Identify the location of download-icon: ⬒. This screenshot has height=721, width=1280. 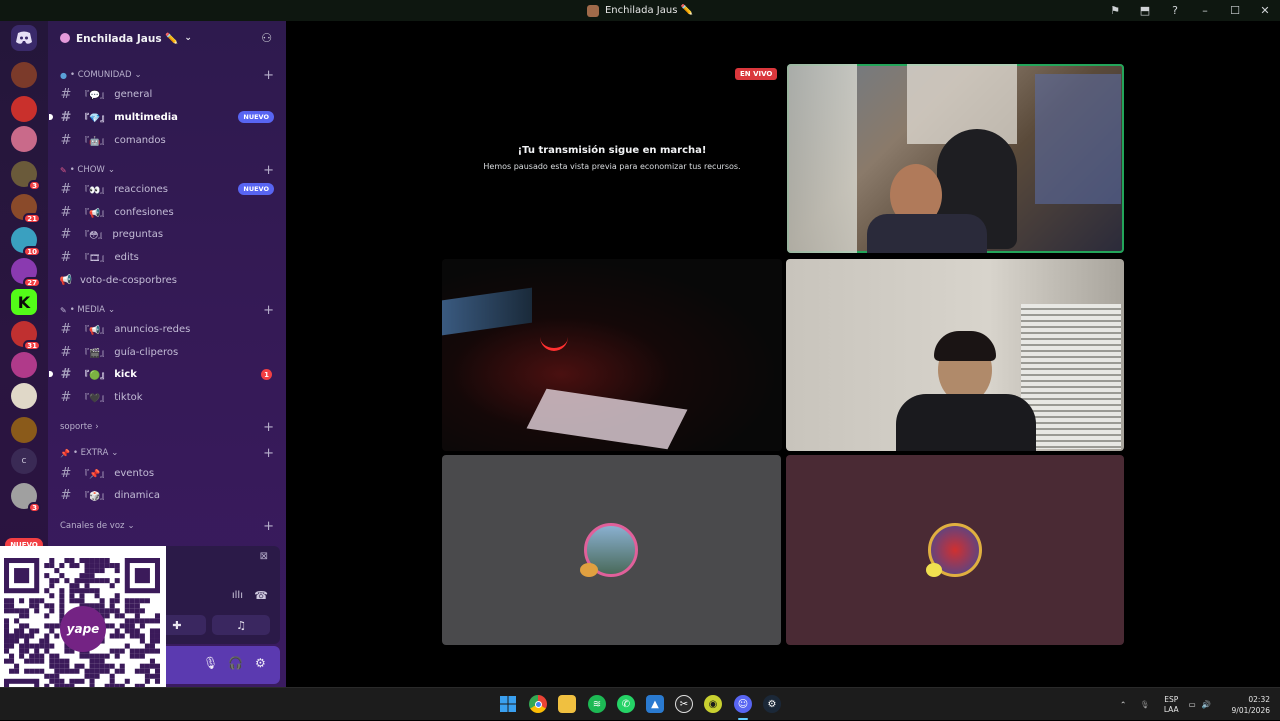
(1145, 10).